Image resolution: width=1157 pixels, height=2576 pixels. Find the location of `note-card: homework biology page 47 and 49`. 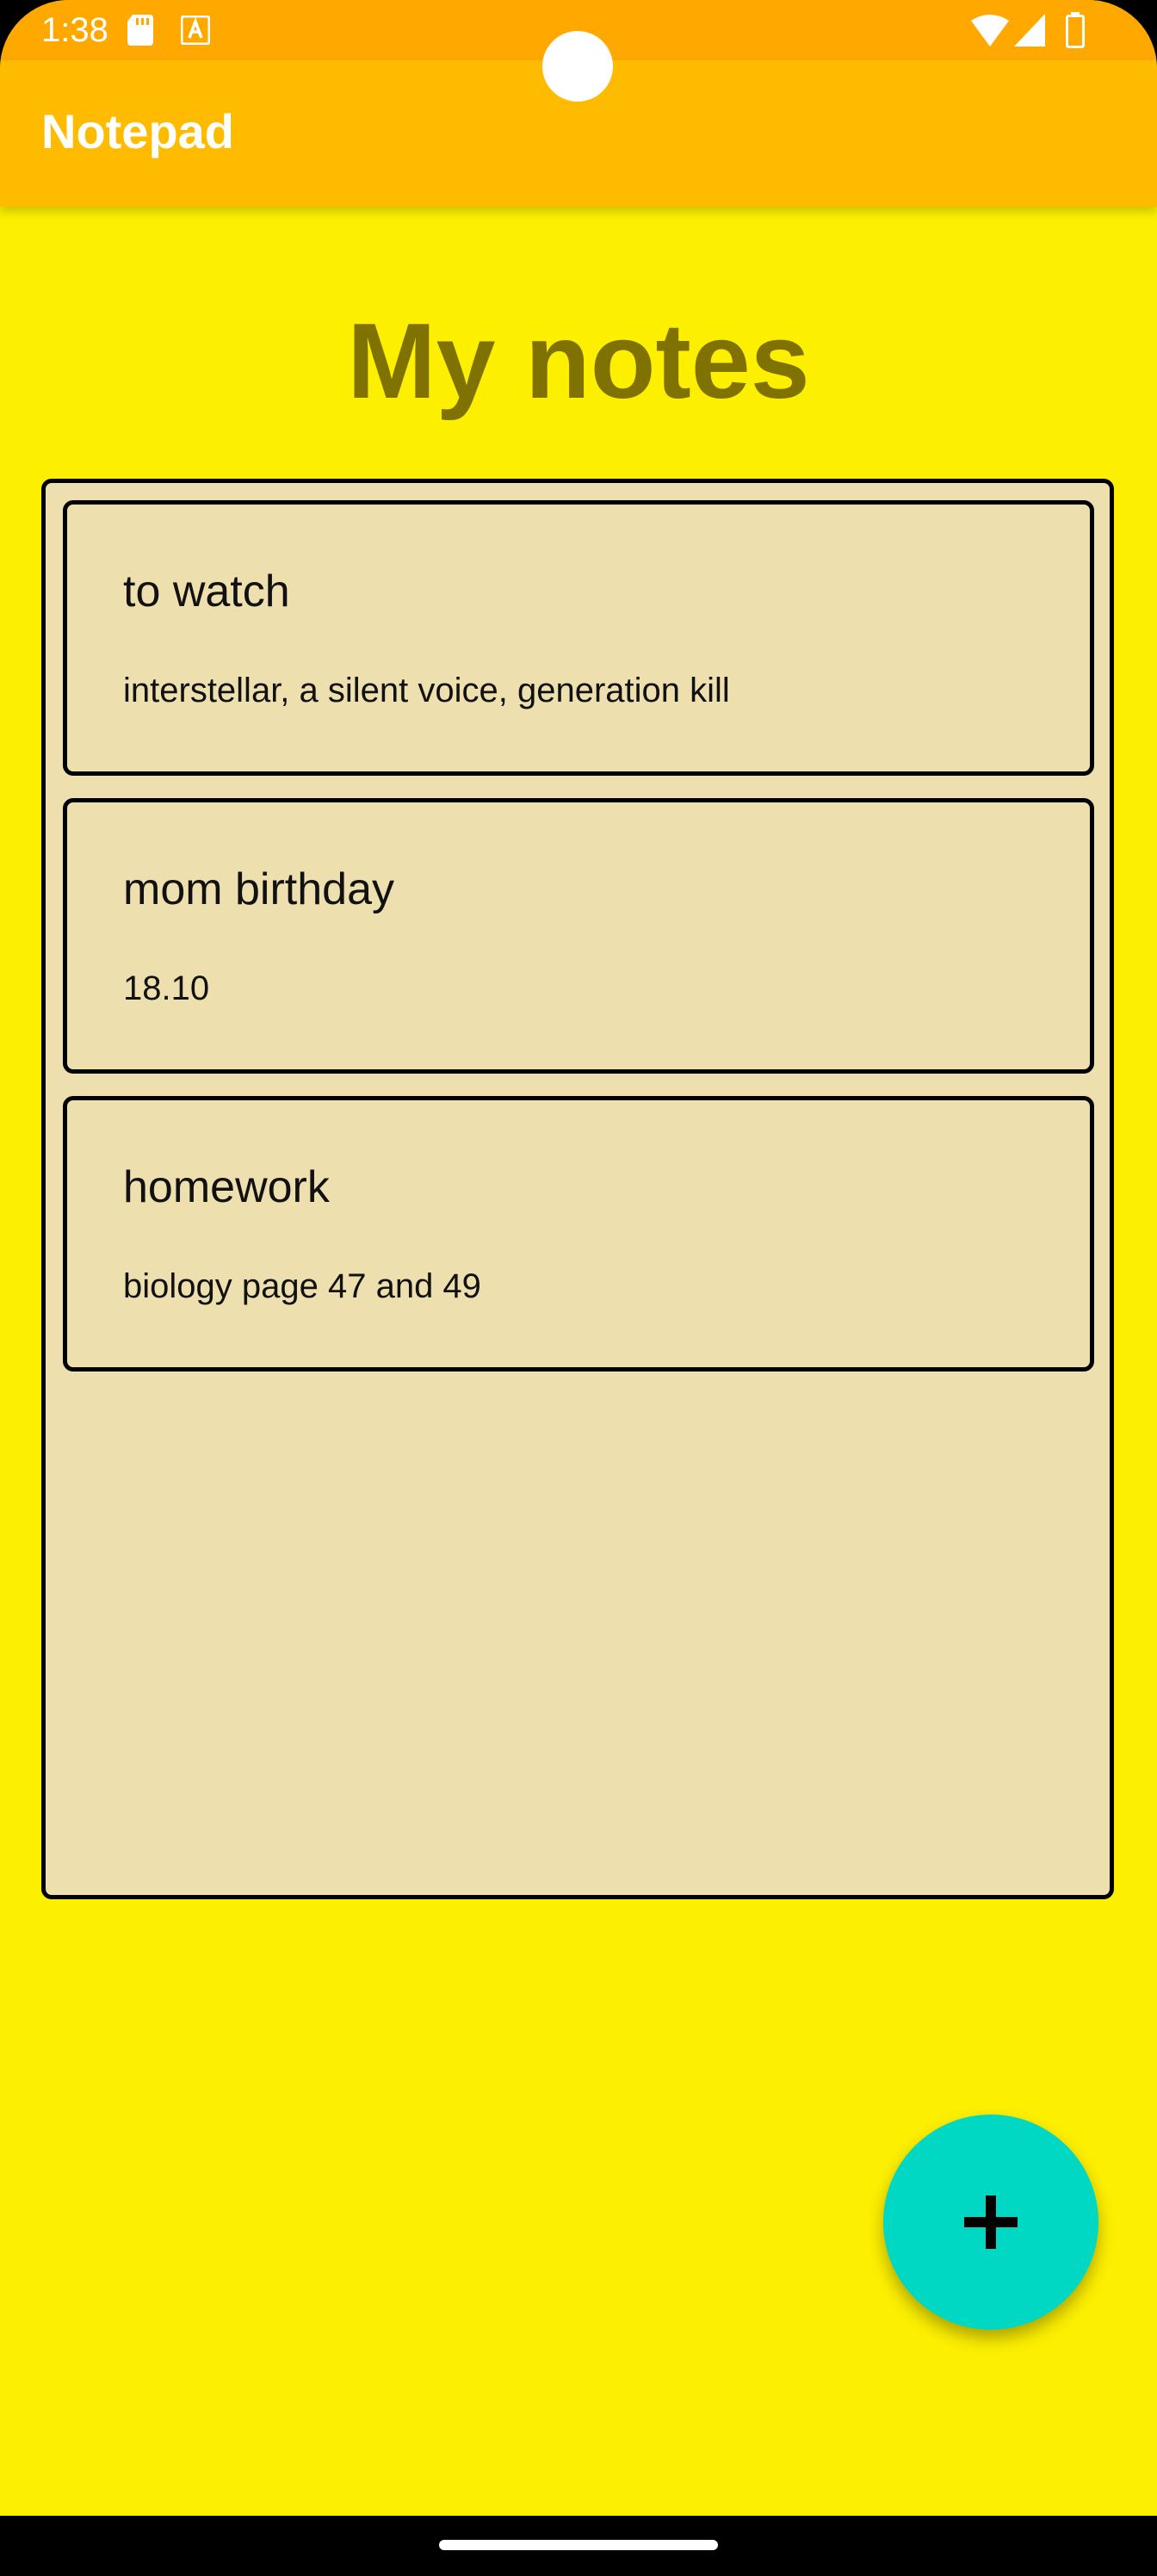

note-card: homework biology page 47 and 49 is located at coordinates (579, 1234).